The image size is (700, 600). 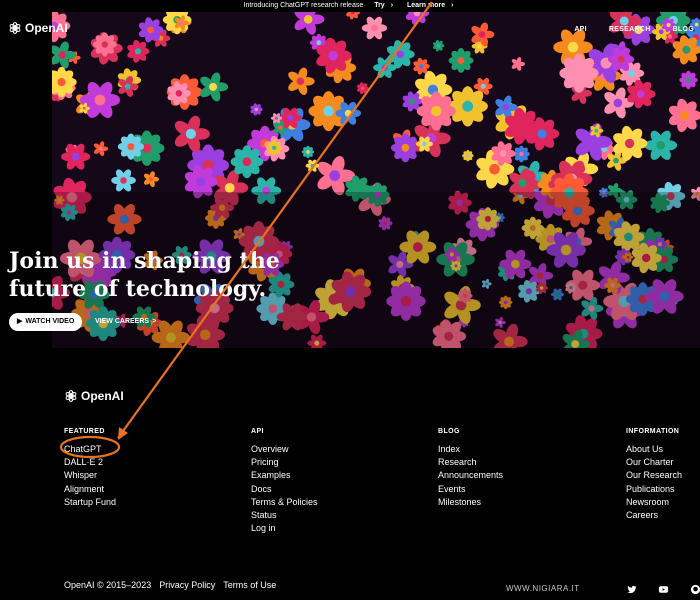 What do you see at coordinates (20, 321) in the screenshot?
I see `play-icon: ▶` at bounding box center [20, 321].